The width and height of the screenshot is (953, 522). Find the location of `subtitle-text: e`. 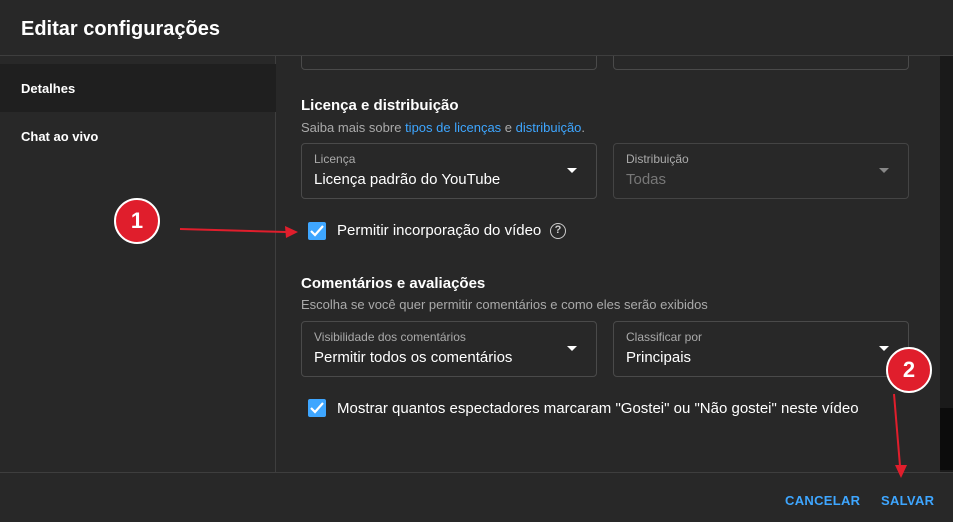

subtitle-text: e is located at coordinates (508, 127).